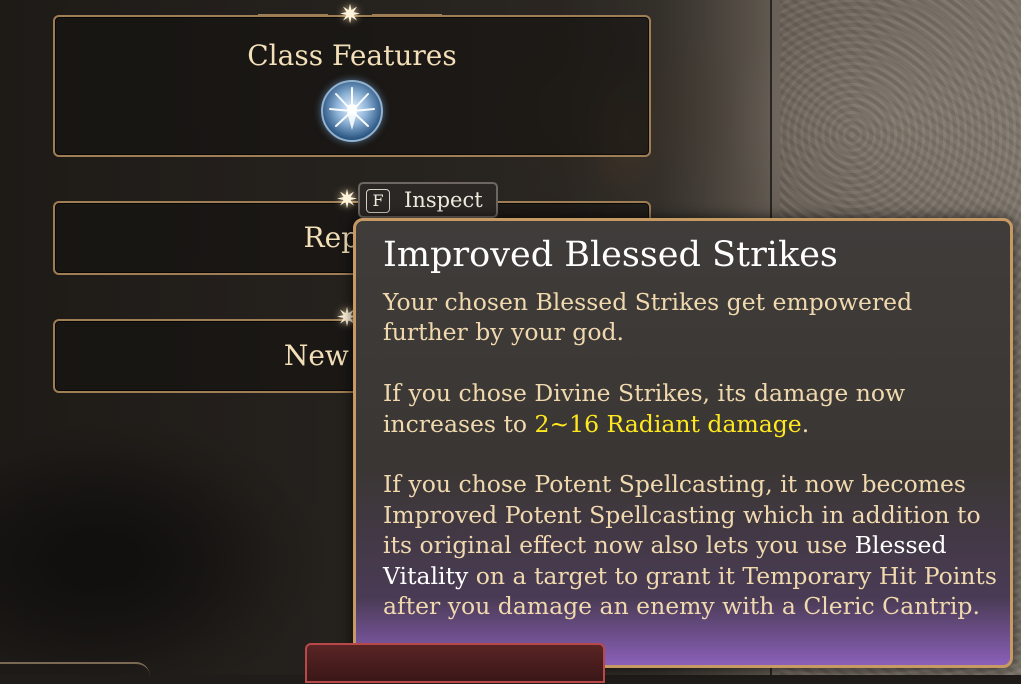  Describe the element at coordinates (455, 663) in the screenshot. I see `bottom-action-button` at that location.